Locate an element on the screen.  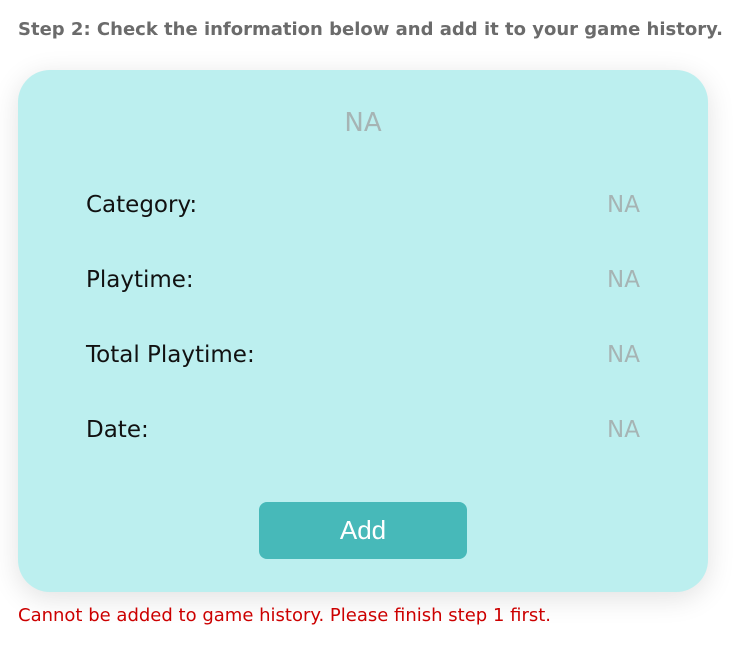
category-row: Category: NA is located at coordinates (363, 205).